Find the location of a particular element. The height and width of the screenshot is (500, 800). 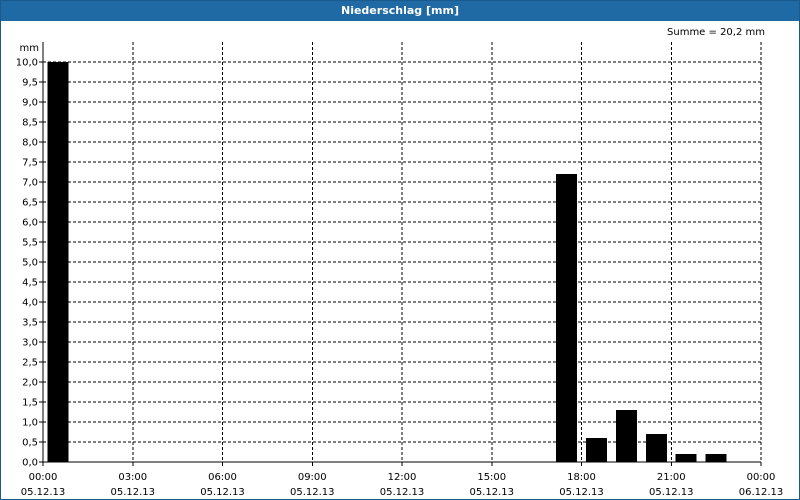

y-tick-label: 9,0 is located at coordinates (30, 103).